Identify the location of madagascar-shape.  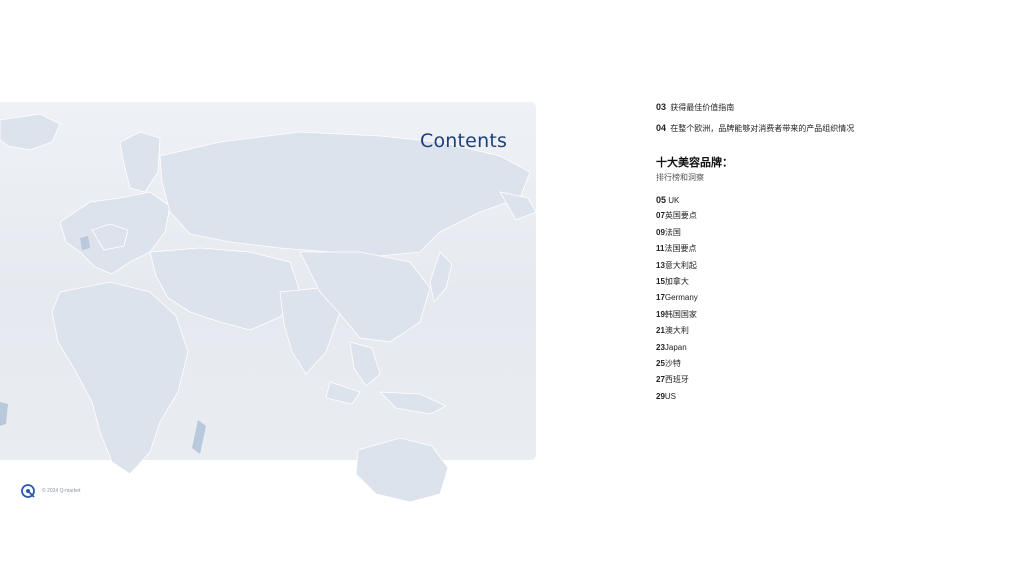
(199, 437).